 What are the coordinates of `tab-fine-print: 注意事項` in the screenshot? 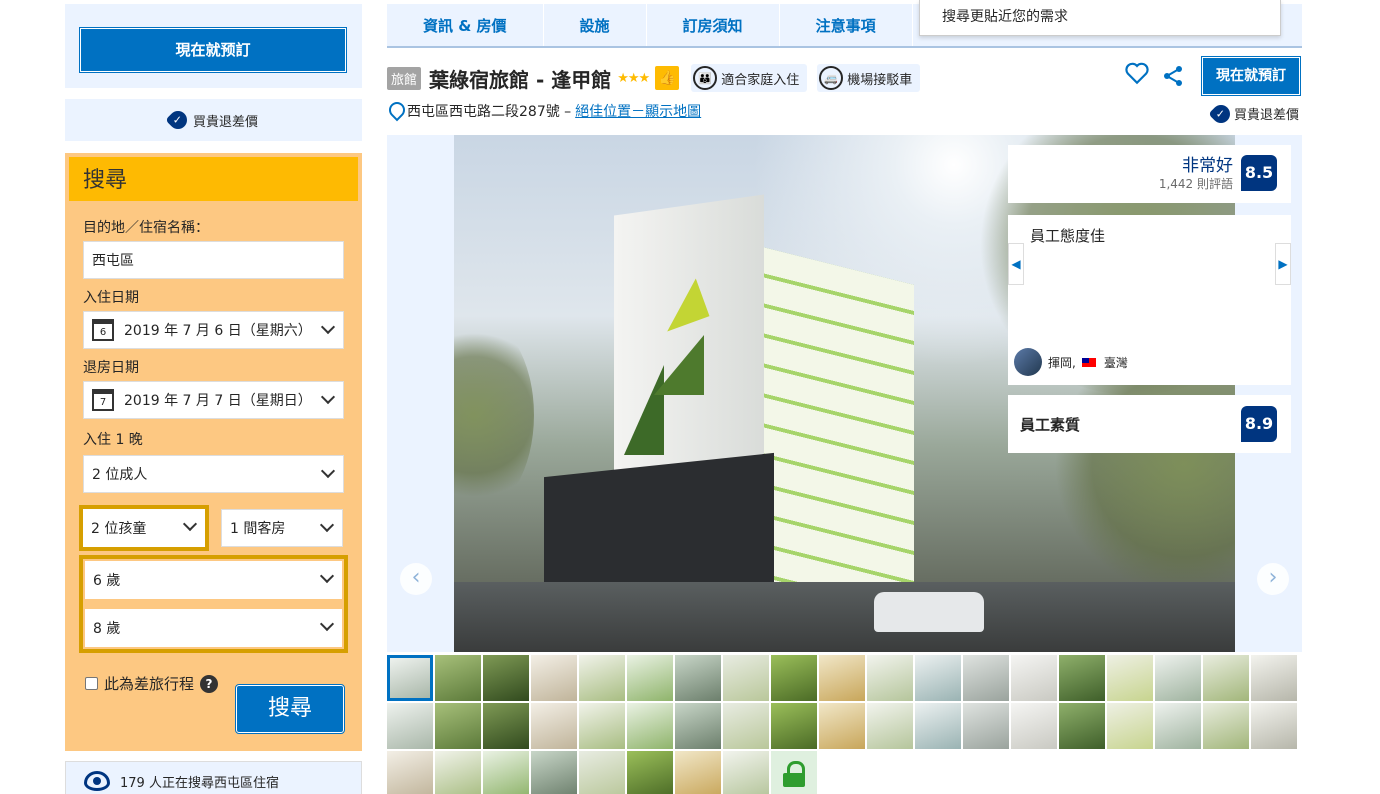 It's located at (846, 25).